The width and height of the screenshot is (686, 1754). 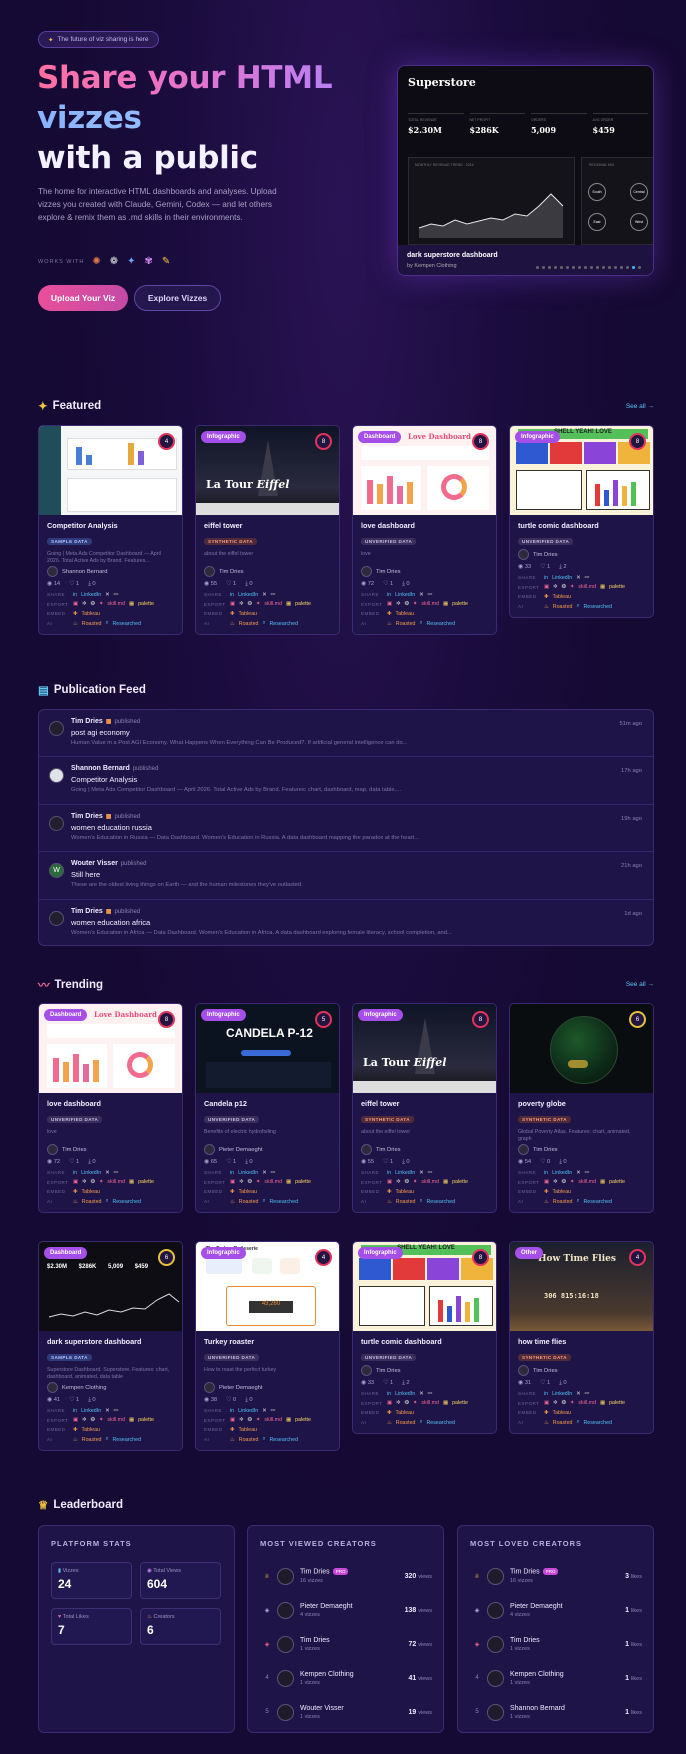 I want to click on creator-name: Kempen Clothing, so click(x=327, y=1674).